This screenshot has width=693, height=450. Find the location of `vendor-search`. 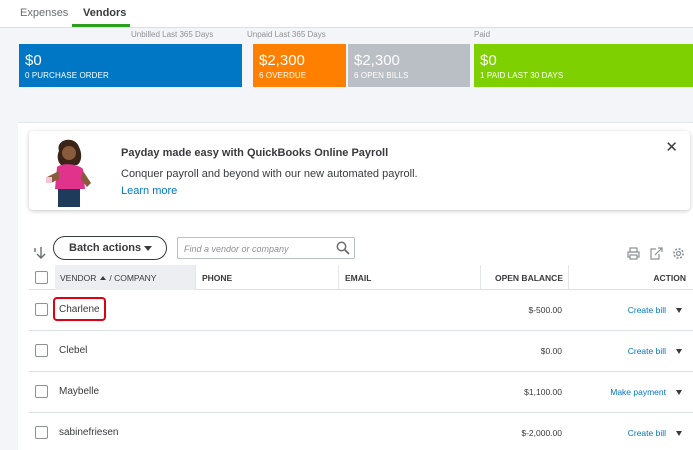

vendor-search is located at coordinates (266, 248).